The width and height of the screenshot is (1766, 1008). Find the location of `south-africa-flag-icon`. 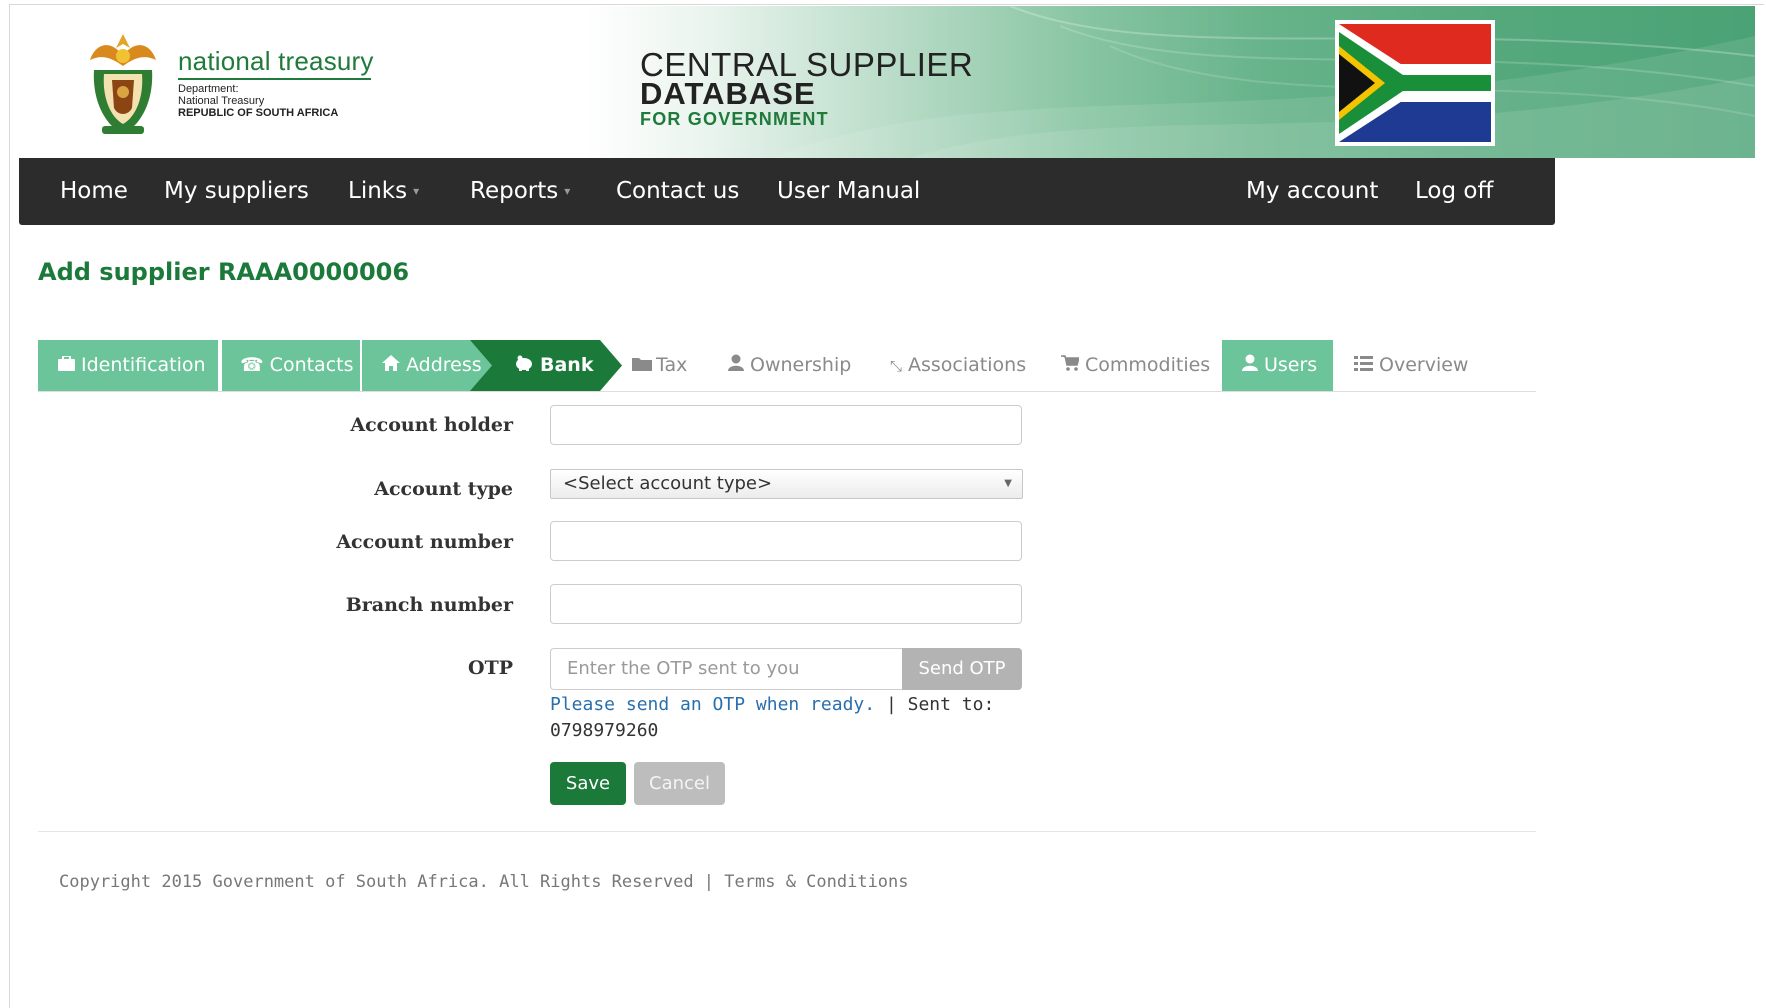

south-africa-flag-icon is located at coordinates (1415, 83).